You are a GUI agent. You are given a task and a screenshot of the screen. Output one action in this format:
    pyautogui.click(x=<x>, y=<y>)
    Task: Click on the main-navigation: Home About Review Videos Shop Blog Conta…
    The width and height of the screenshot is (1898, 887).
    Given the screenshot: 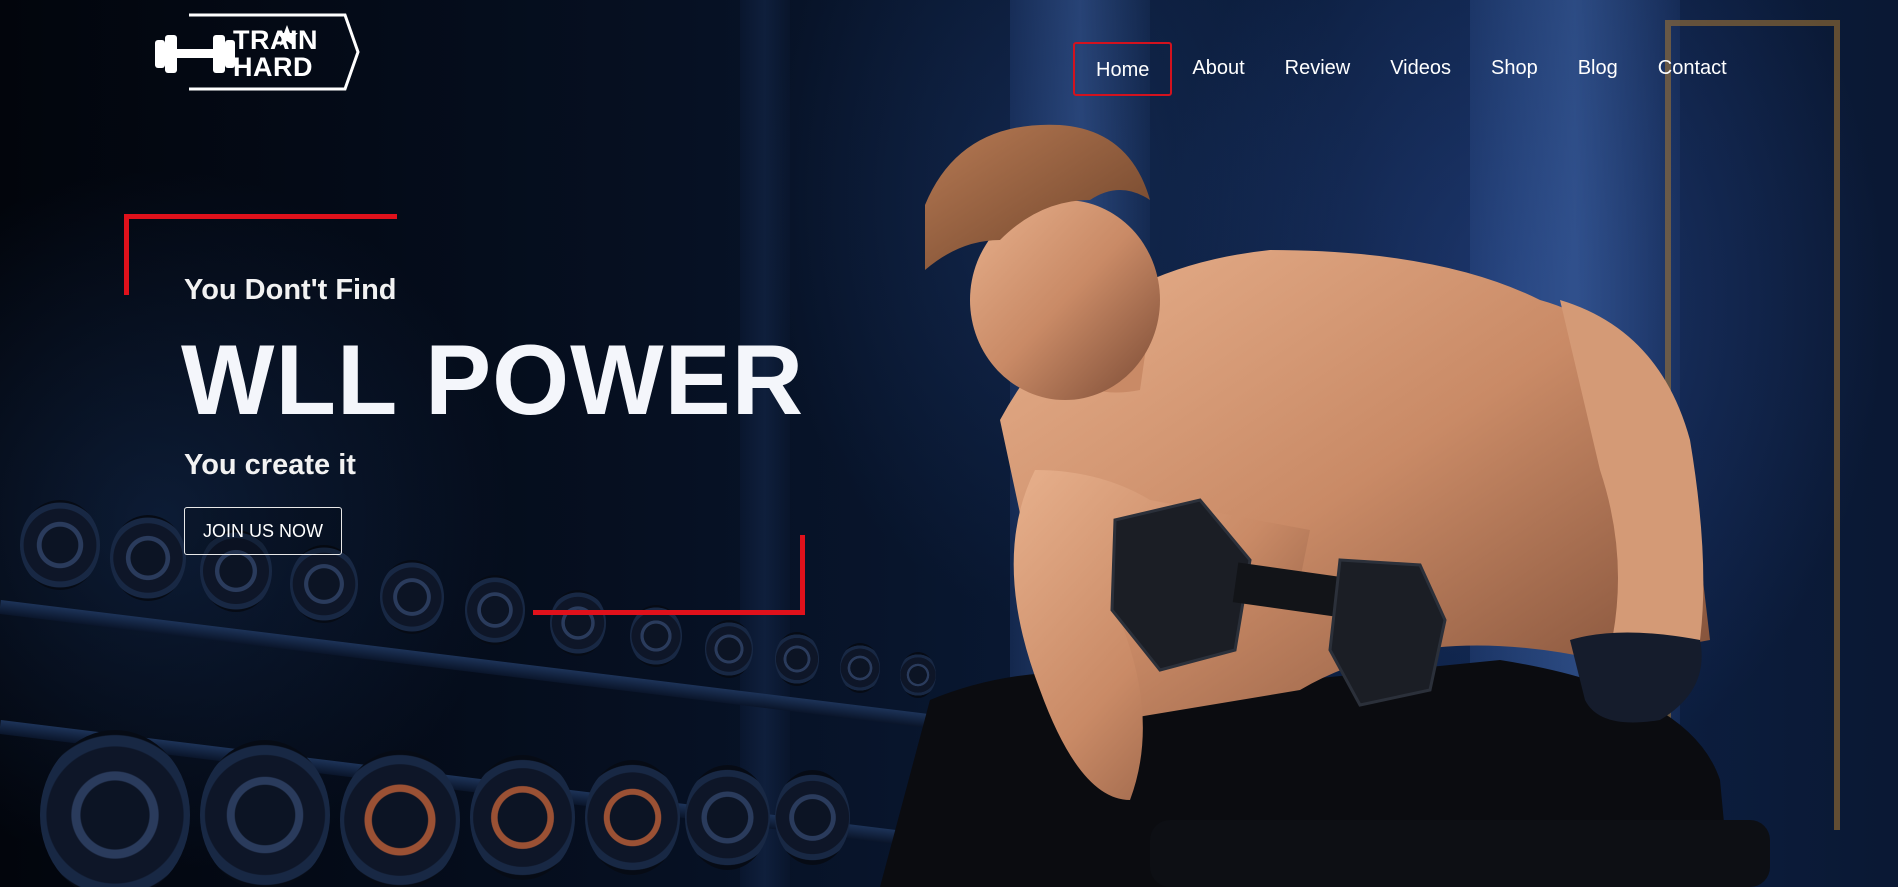 What is the action you would take?
    pyautogui.click(x=1410, y=69)
    